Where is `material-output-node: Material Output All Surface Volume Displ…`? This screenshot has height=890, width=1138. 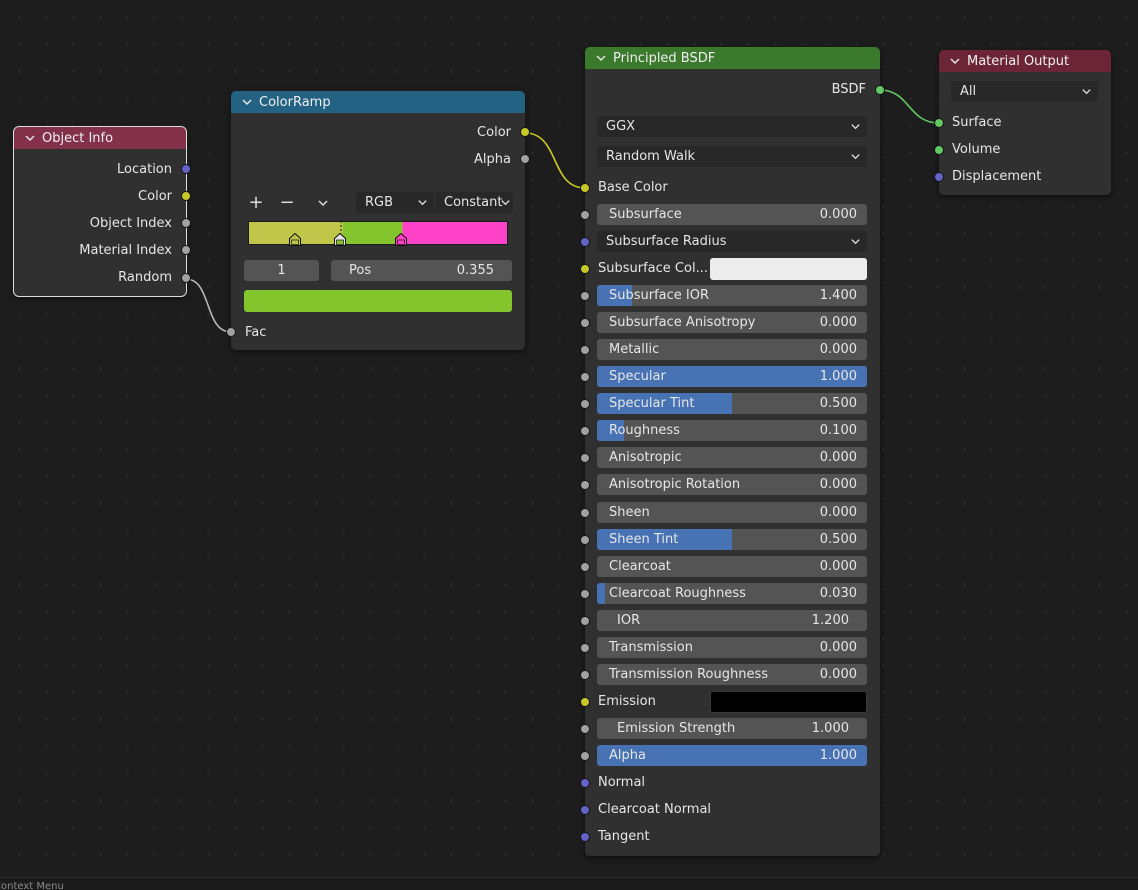
material-output-node: Material Output All Surface Volume Displ… is located at coordinates (1025, 122).